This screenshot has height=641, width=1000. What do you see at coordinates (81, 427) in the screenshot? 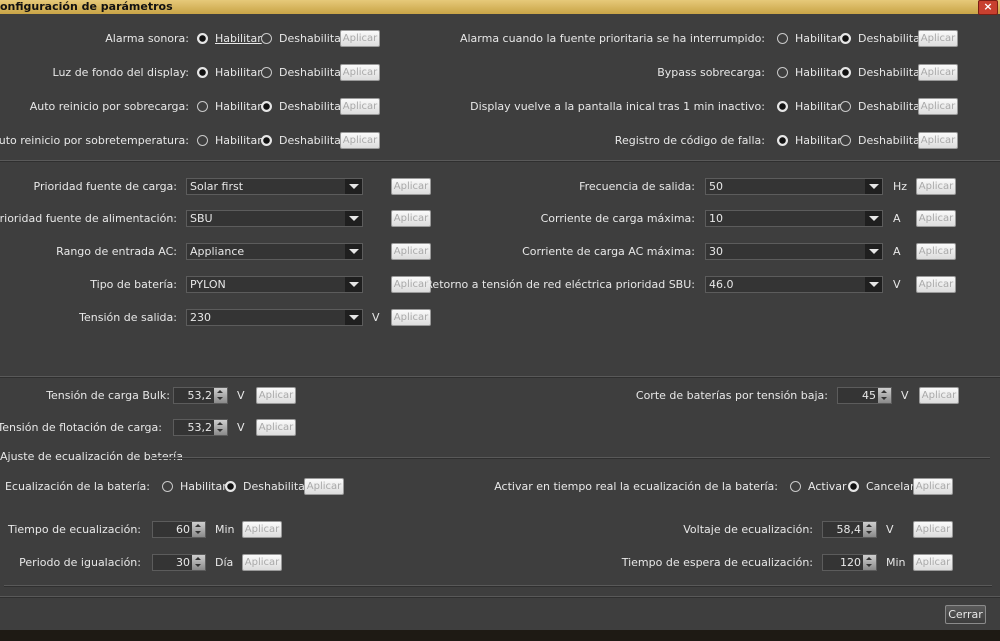
I see `row-label: Tensión de flotación de carga:` at bounding box center [81, 427].